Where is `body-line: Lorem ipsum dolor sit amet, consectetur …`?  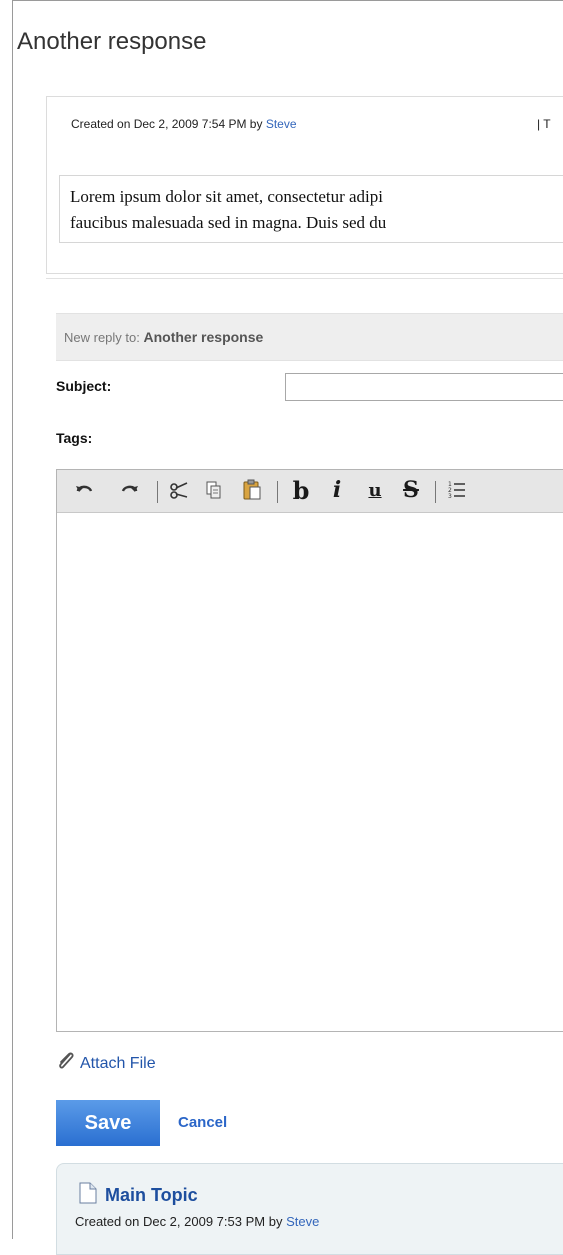 body-line: Lorem ipsum dolor sit amet, consectetur … is located at coordinates (227, 196).